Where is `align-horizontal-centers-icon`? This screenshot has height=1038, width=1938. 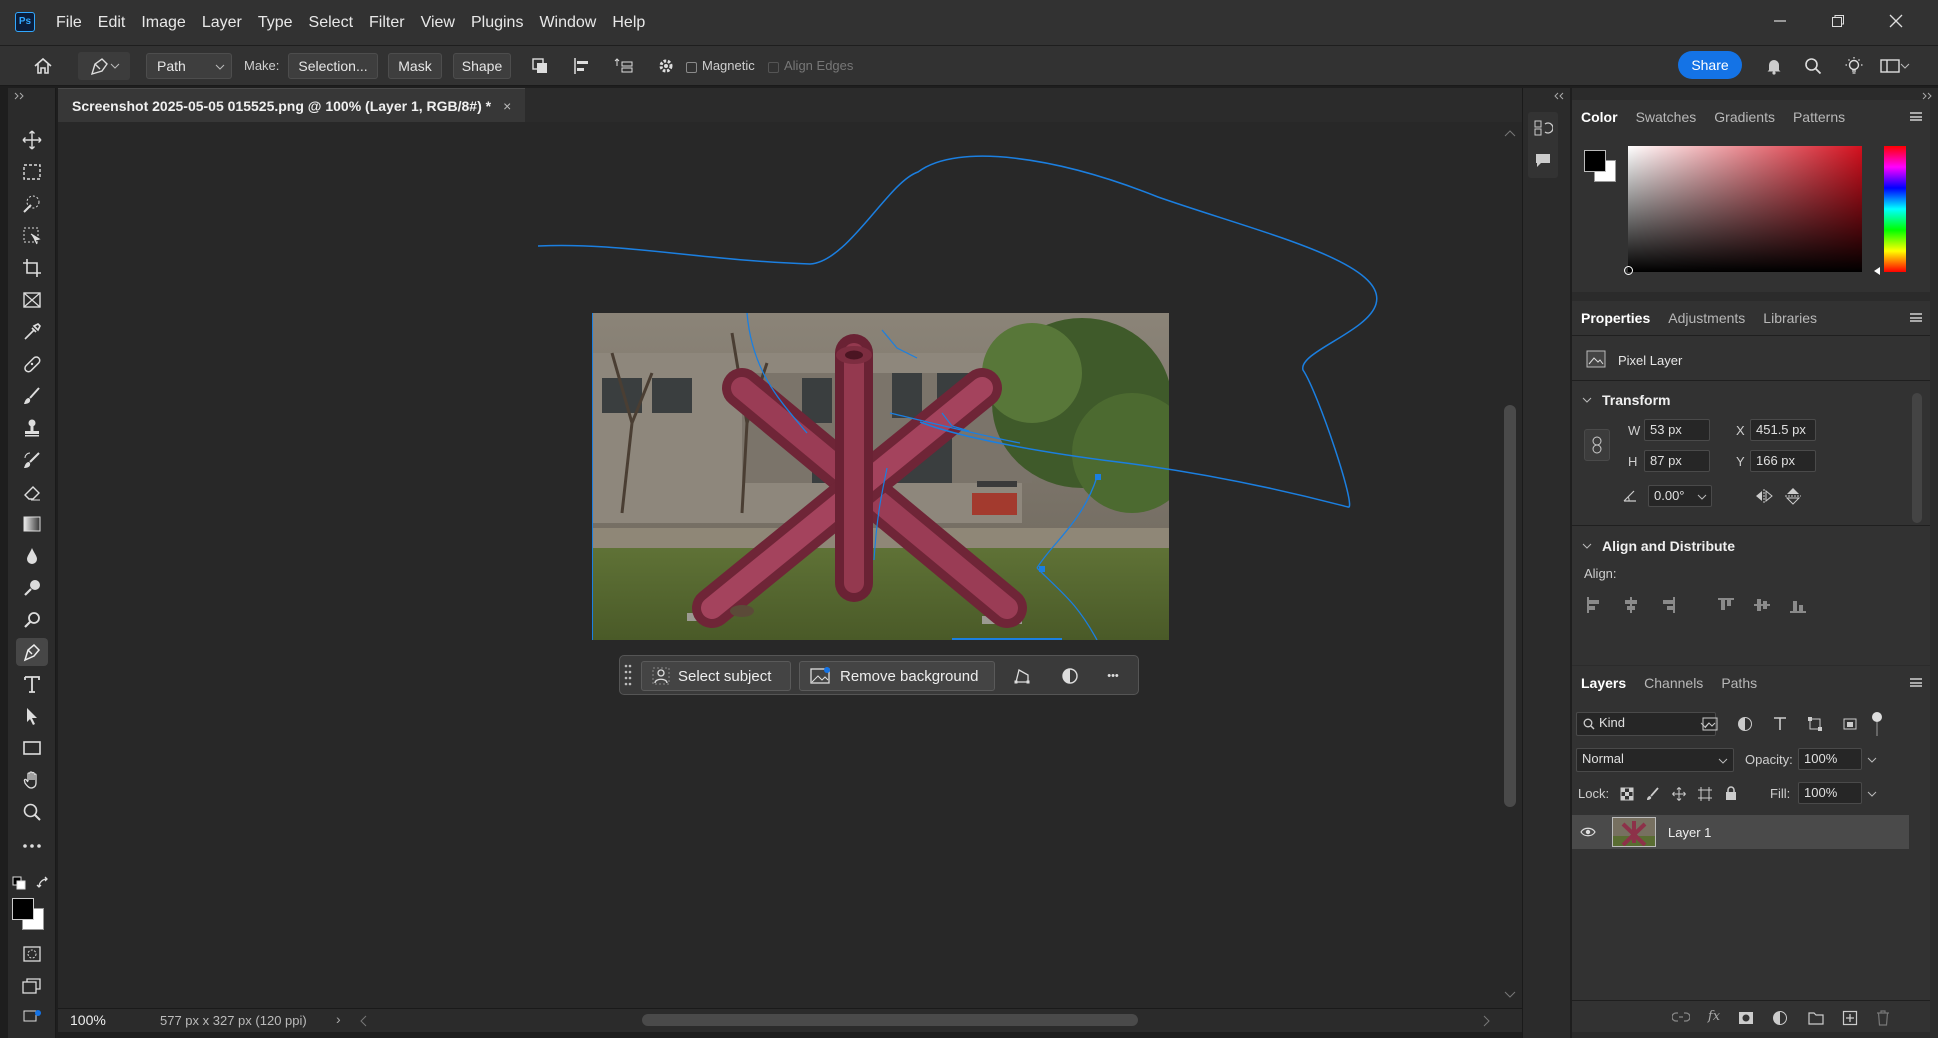
align-horizontal-centers-icon is located at coordinates (1631, 605).